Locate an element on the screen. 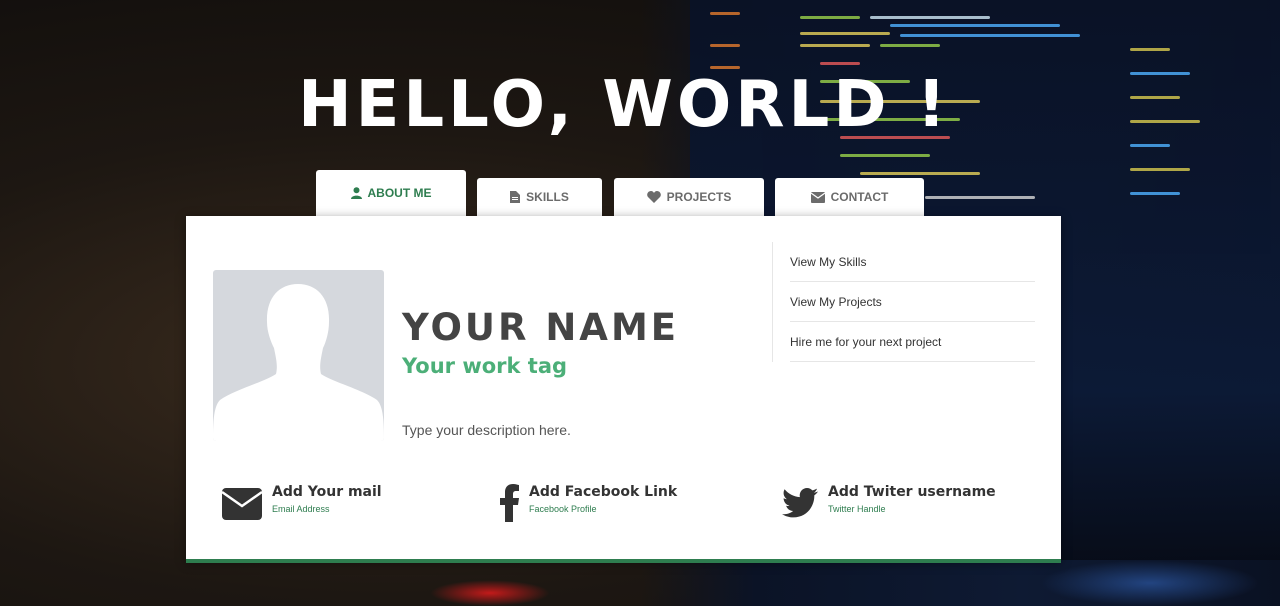 Image resolution: width=1280 pixels, height=606 pixels. tab-label: PROJECTS is located at coordinates (699, 197).